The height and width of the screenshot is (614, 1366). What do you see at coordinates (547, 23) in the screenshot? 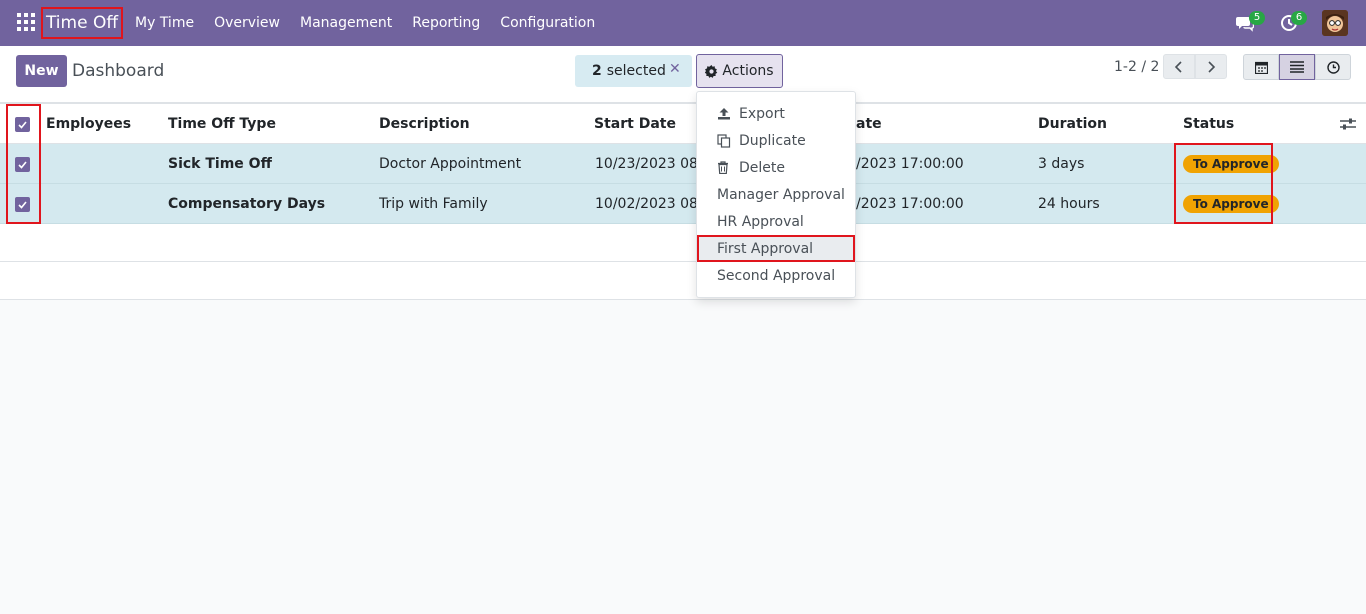
I see `menu-configuration: Configuration` at bounding box center [547, 23].